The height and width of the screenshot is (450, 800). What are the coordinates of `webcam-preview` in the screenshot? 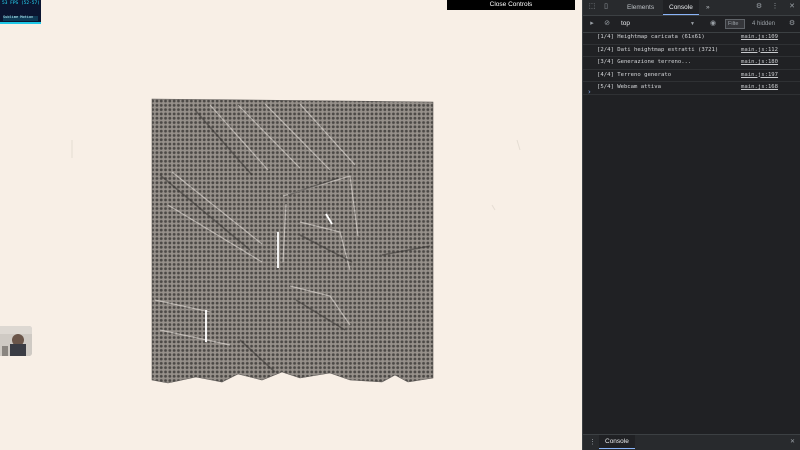 It's located at (16, 341).